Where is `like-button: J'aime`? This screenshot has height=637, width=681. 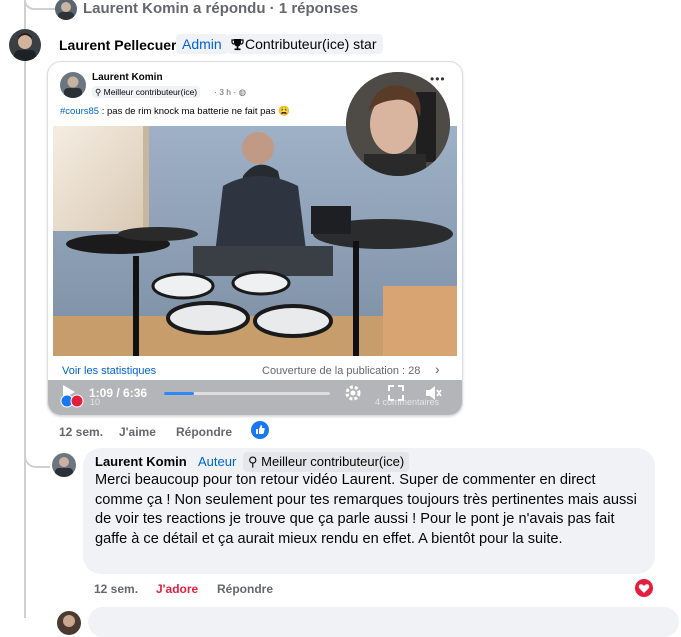 like-button: J'aime is located at coordinates (137, 432).